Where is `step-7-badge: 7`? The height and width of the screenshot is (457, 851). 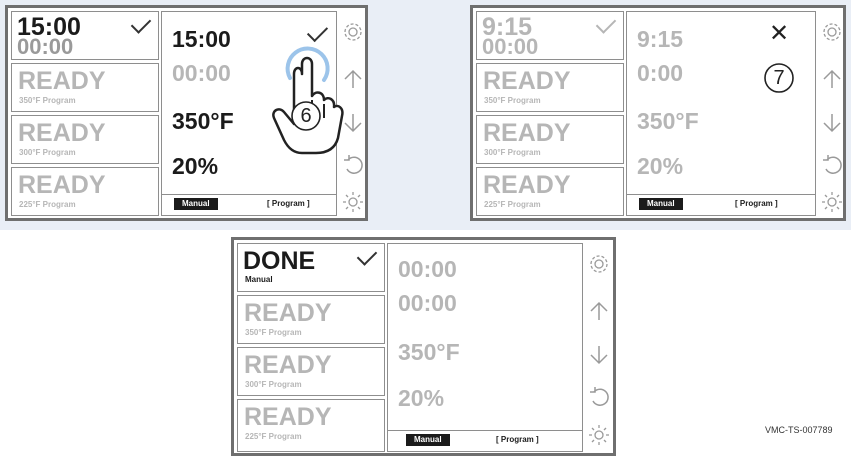
step-7-badge: 7 is located at coordinates (779, 78).